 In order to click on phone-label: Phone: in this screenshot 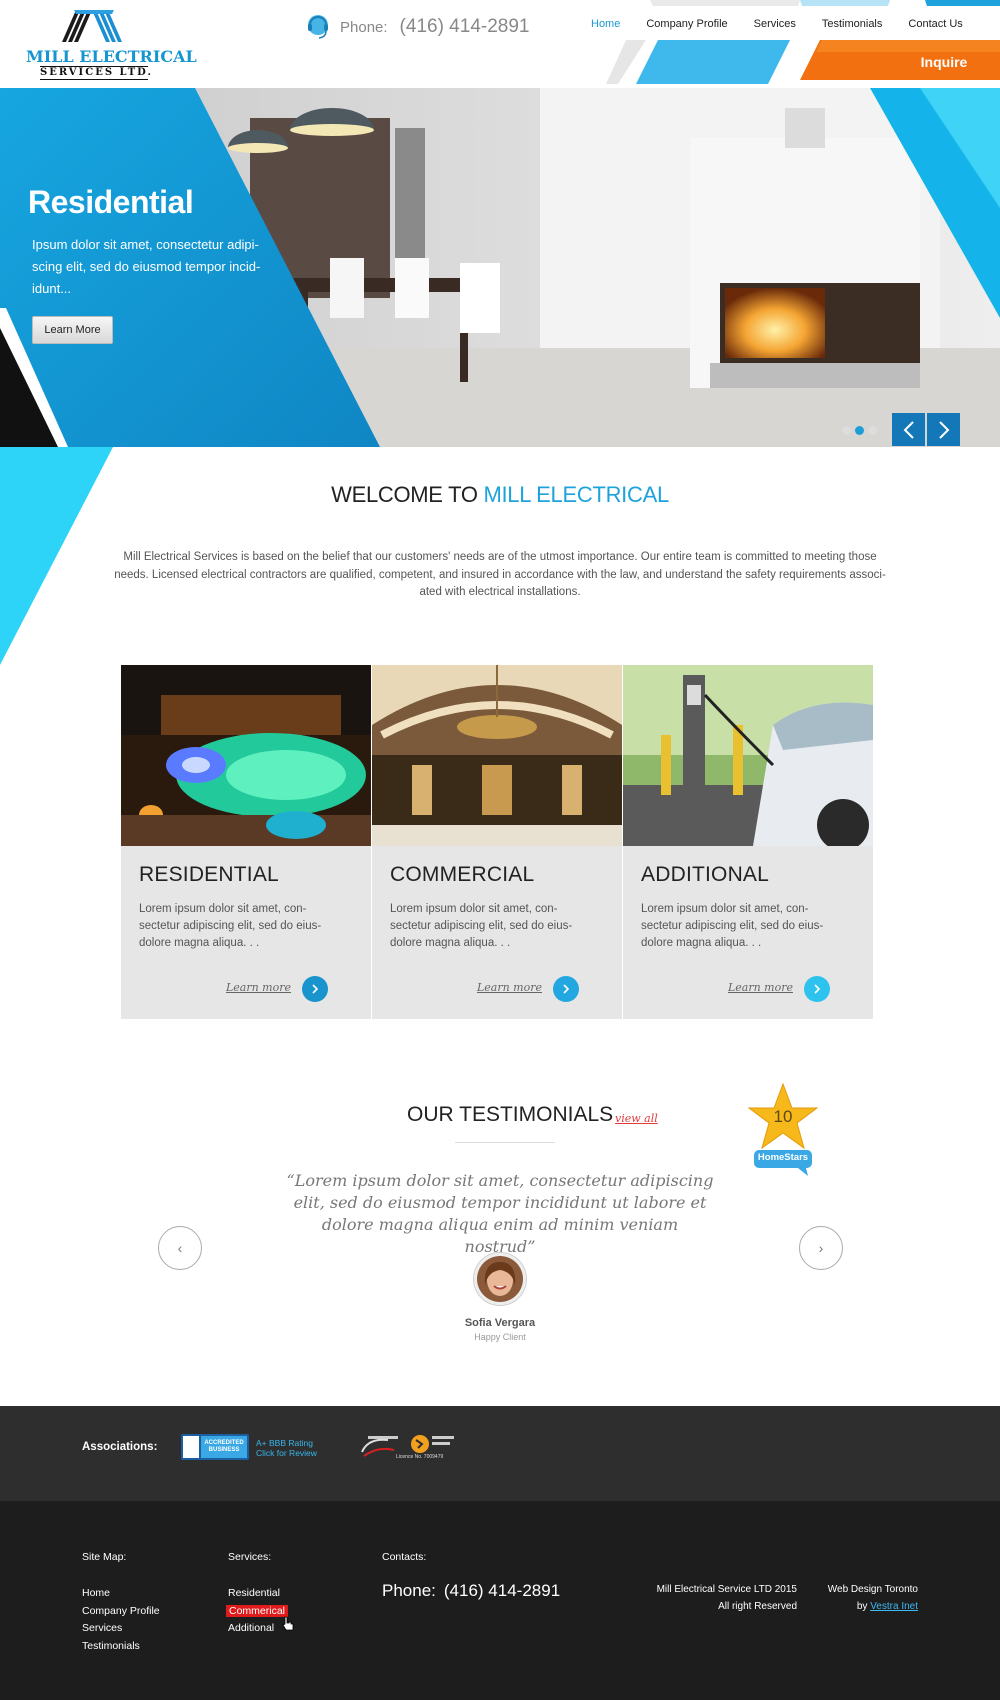, I will do `click(364, 27)`.